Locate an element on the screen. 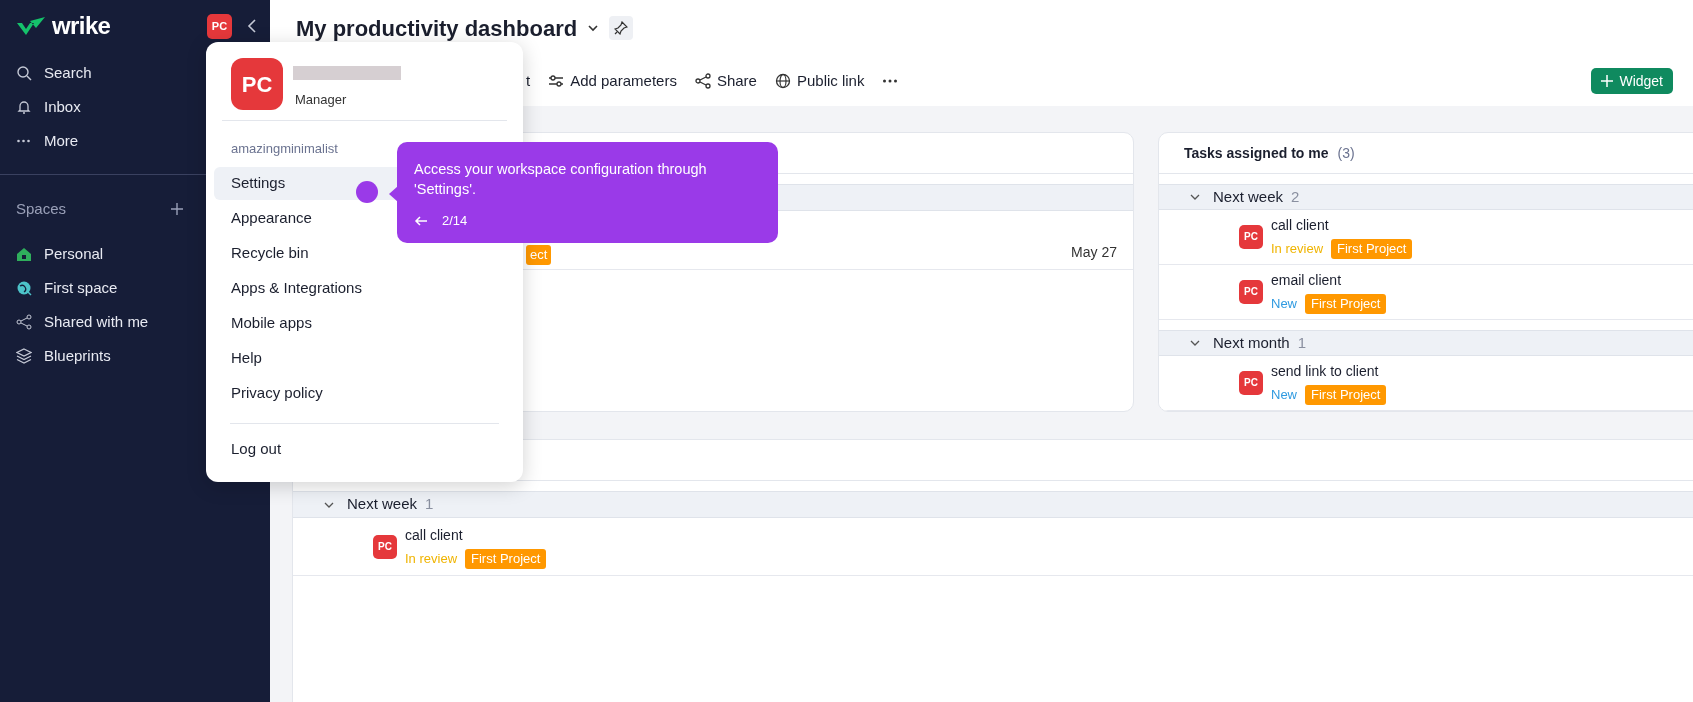  search-icon is located at coordinates (24, 73).